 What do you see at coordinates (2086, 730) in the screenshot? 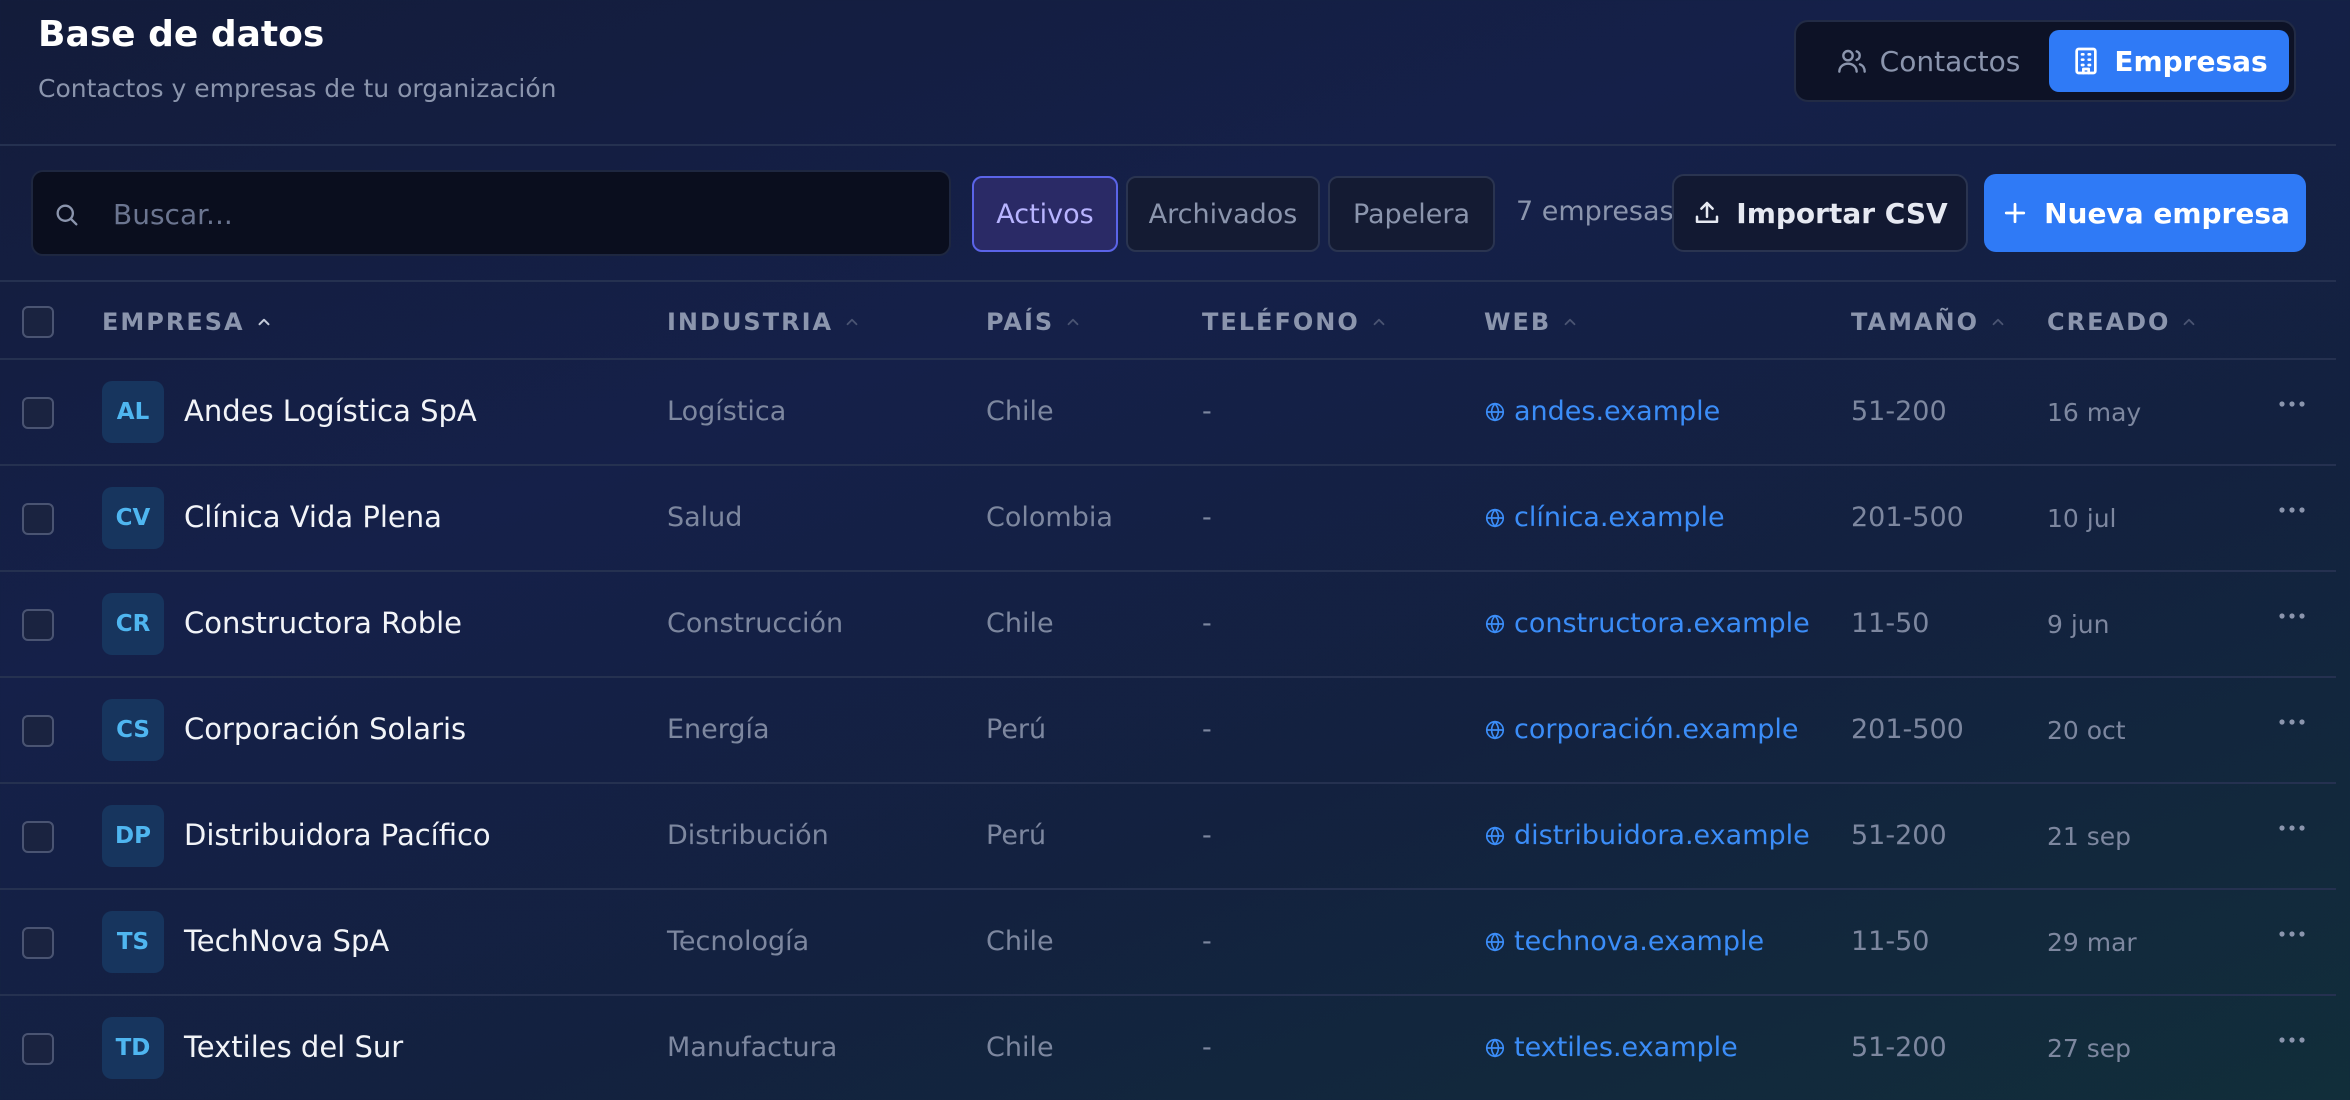
I see `company-created: 20 oct` at bounding box center [2086, 730].